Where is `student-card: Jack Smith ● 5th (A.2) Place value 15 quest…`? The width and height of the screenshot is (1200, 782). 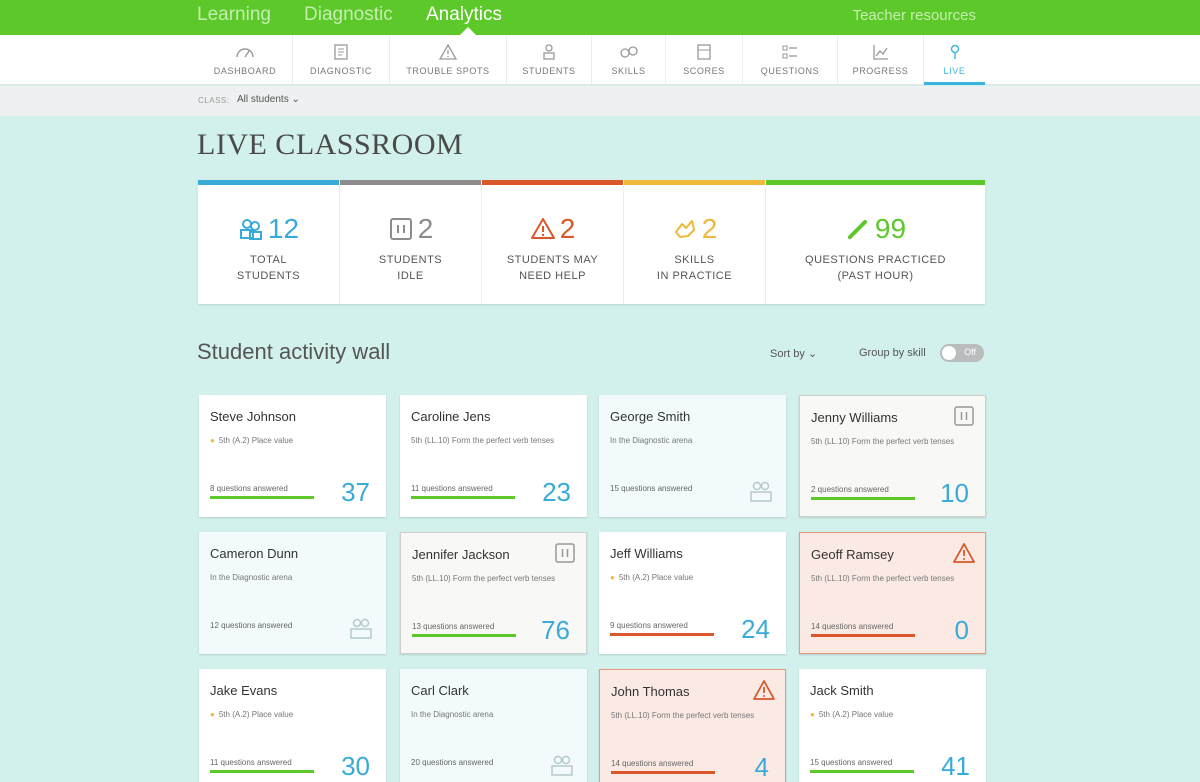 student-card: Jack Smith ● 5th (A.2) Place value 15 quest… is located at coordinates (892, 725).